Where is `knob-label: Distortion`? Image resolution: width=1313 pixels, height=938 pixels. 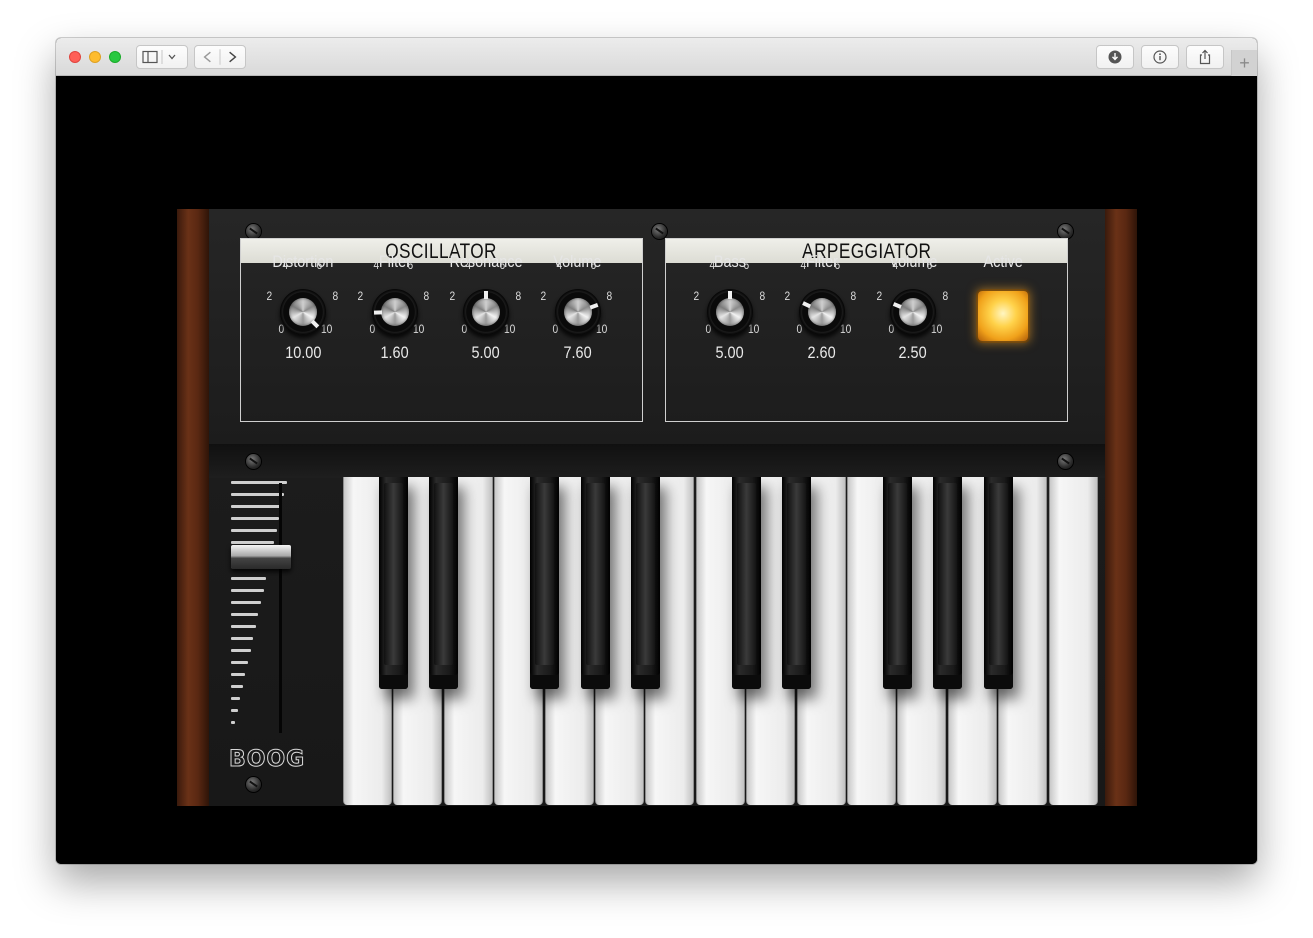
knob-label: Distortion is located at coordinates (303, 261).